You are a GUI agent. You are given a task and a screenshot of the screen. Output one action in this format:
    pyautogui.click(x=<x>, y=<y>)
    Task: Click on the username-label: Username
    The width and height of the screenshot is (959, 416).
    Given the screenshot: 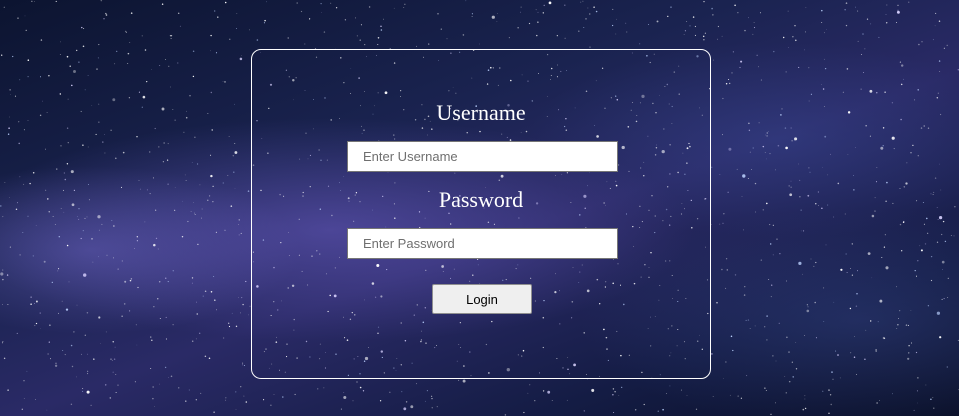 What is the action you would take?
    pyautogui.click(x=481, y=112)
    